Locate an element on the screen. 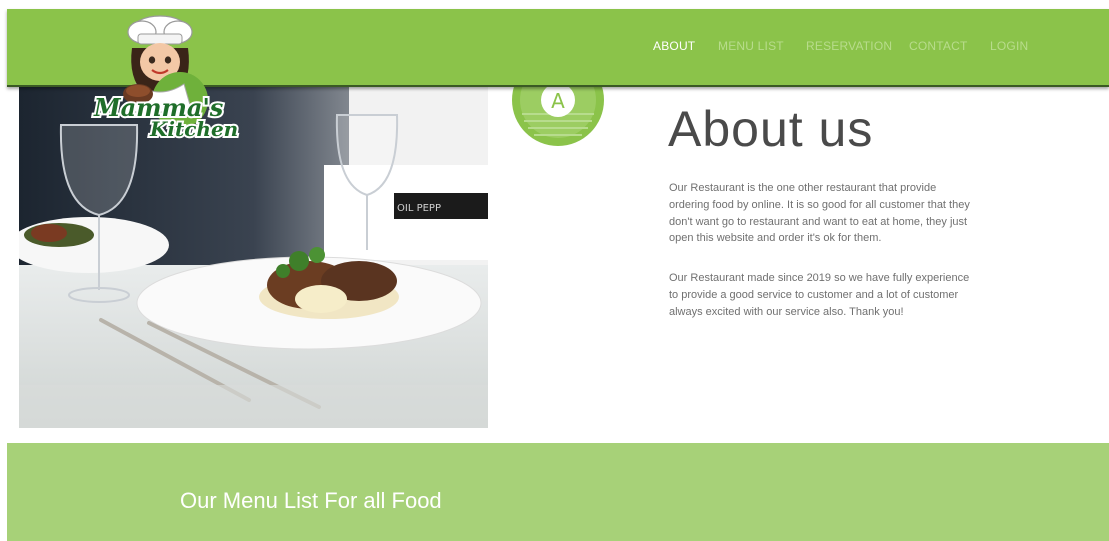  nav-item-menu-list: MENU LIST is located at coordinates (751, 46).